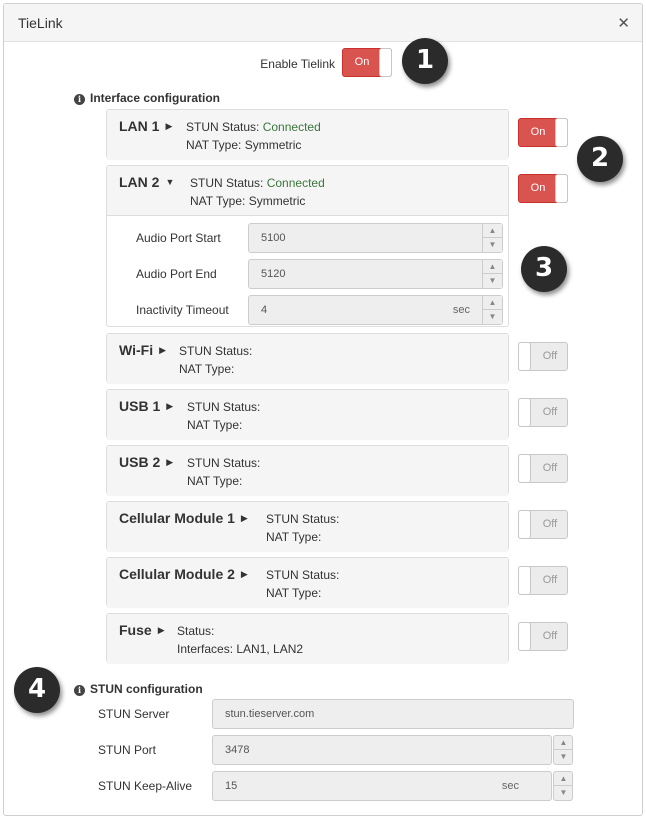  What do you see at coordinates (196, 631) in the screenshot?
I see `status-label: Status:` at bounding box center [196, 631].